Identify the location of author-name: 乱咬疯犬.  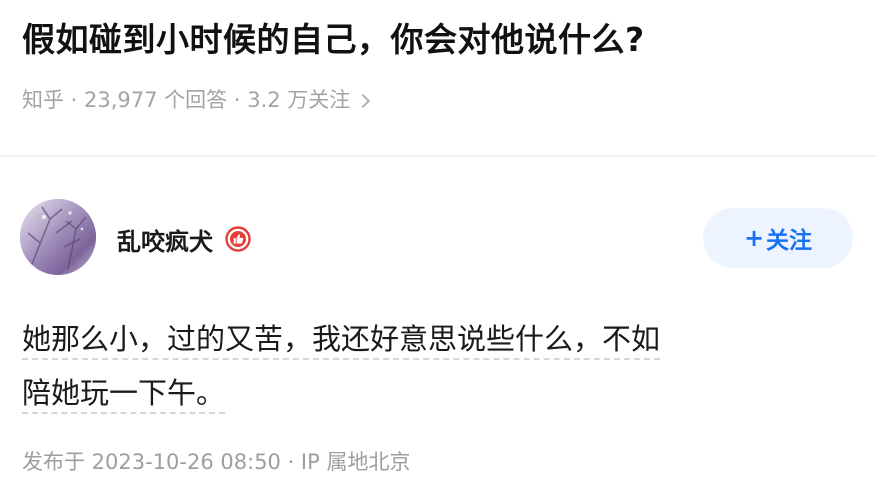
(165, 239).